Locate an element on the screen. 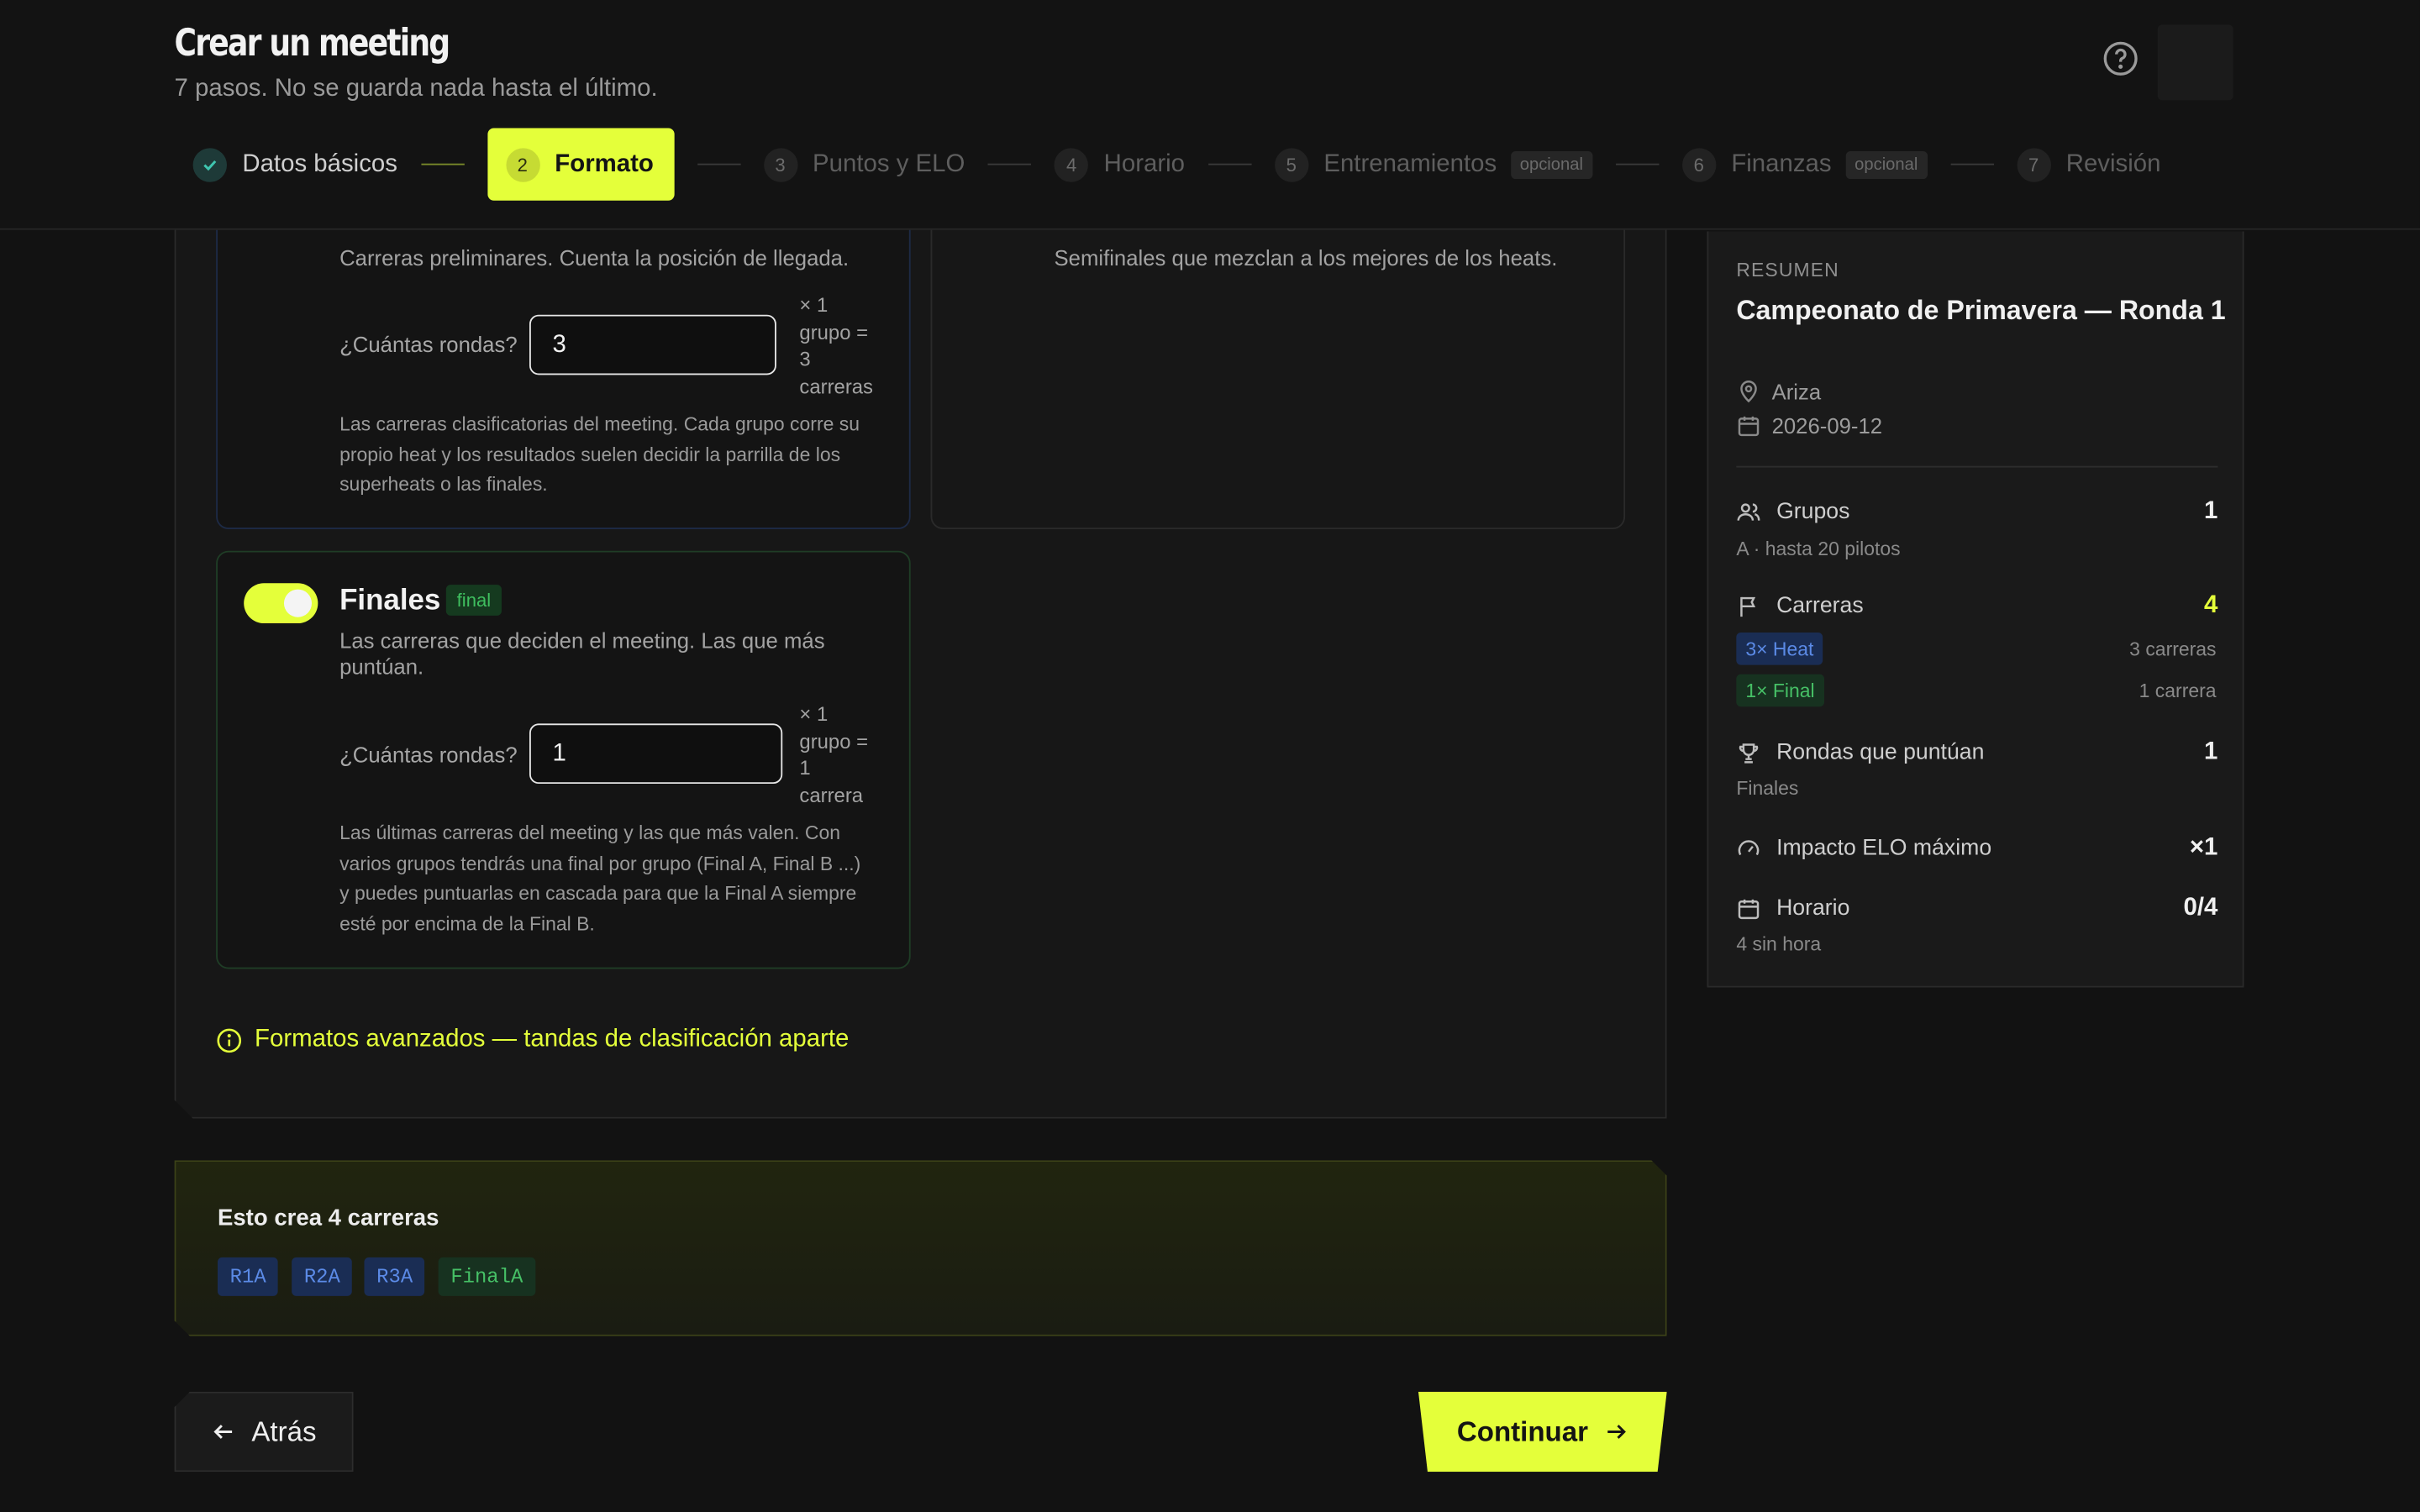 The width and height of the screenshot is (2420, 1512). race-chip: FinalA is located at coordinates (487, 1276).